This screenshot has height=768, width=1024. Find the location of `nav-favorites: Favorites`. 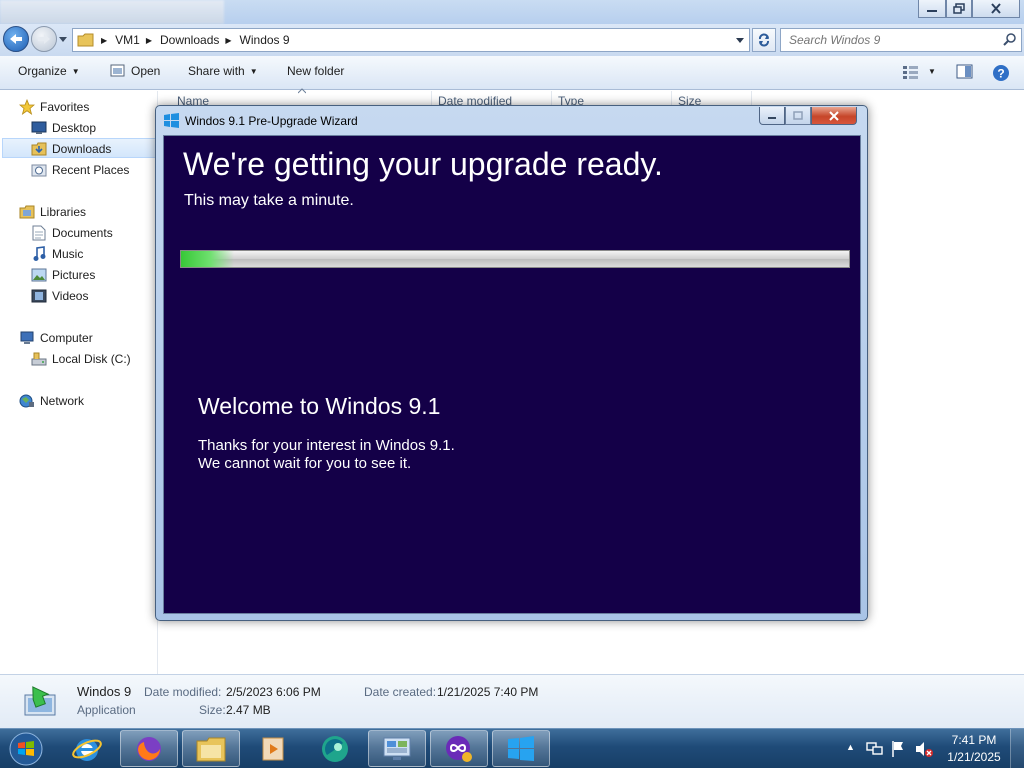

nav-favorites: Favorites is located at coordinates (53, 107).